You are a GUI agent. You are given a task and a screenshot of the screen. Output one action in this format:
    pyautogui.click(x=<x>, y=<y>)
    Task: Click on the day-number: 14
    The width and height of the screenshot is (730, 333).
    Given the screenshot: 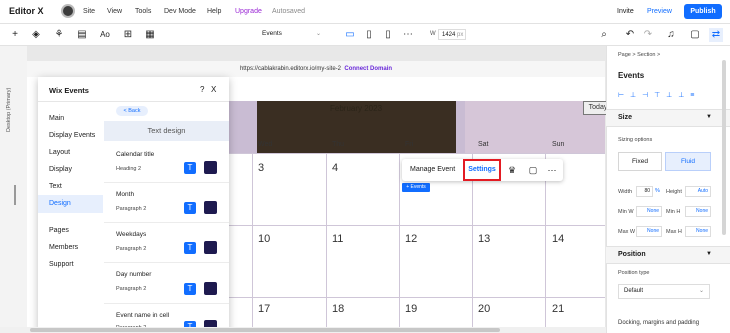 What is the action you would take?
    pyautogui.click(x=558, y=239)
    